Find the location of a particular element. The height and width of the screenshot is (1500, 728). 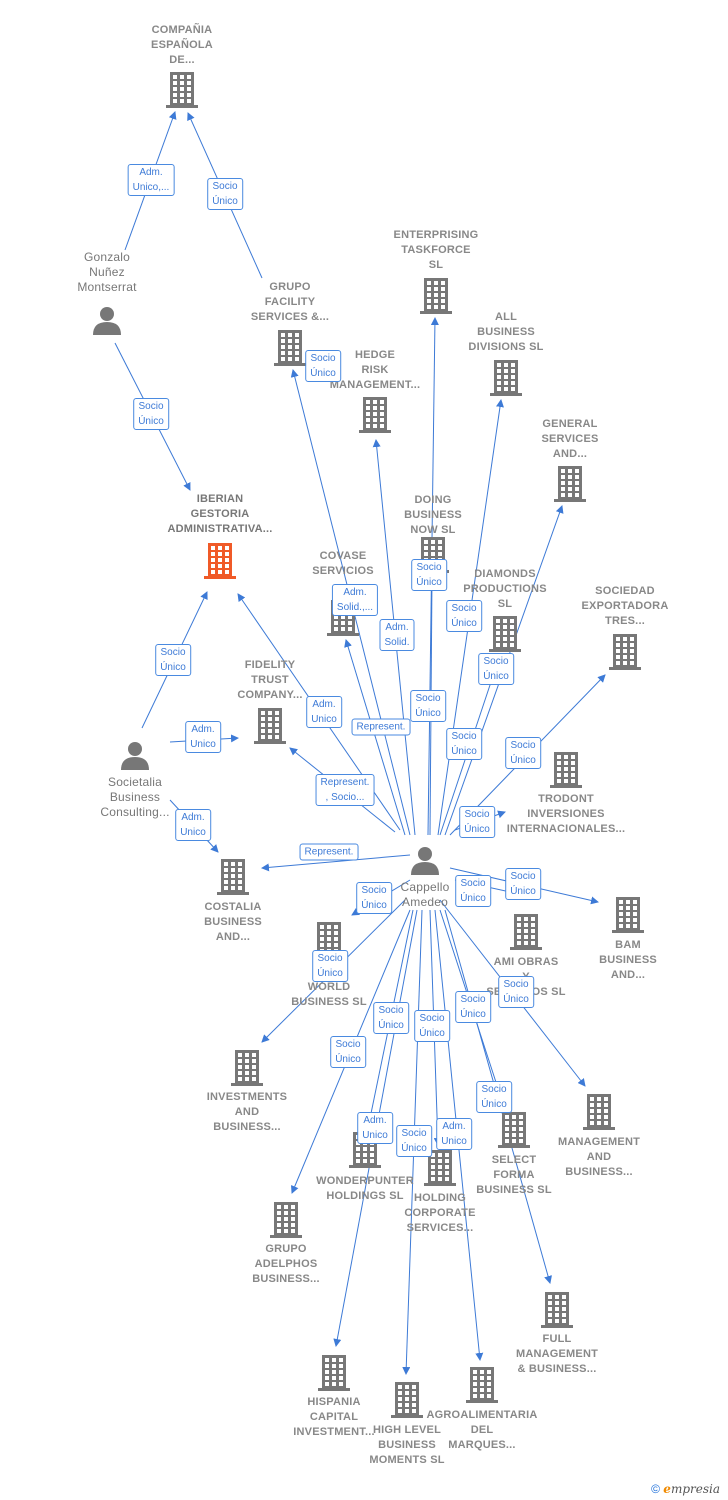

label-line: BAM is located at coordinates (628, 945).